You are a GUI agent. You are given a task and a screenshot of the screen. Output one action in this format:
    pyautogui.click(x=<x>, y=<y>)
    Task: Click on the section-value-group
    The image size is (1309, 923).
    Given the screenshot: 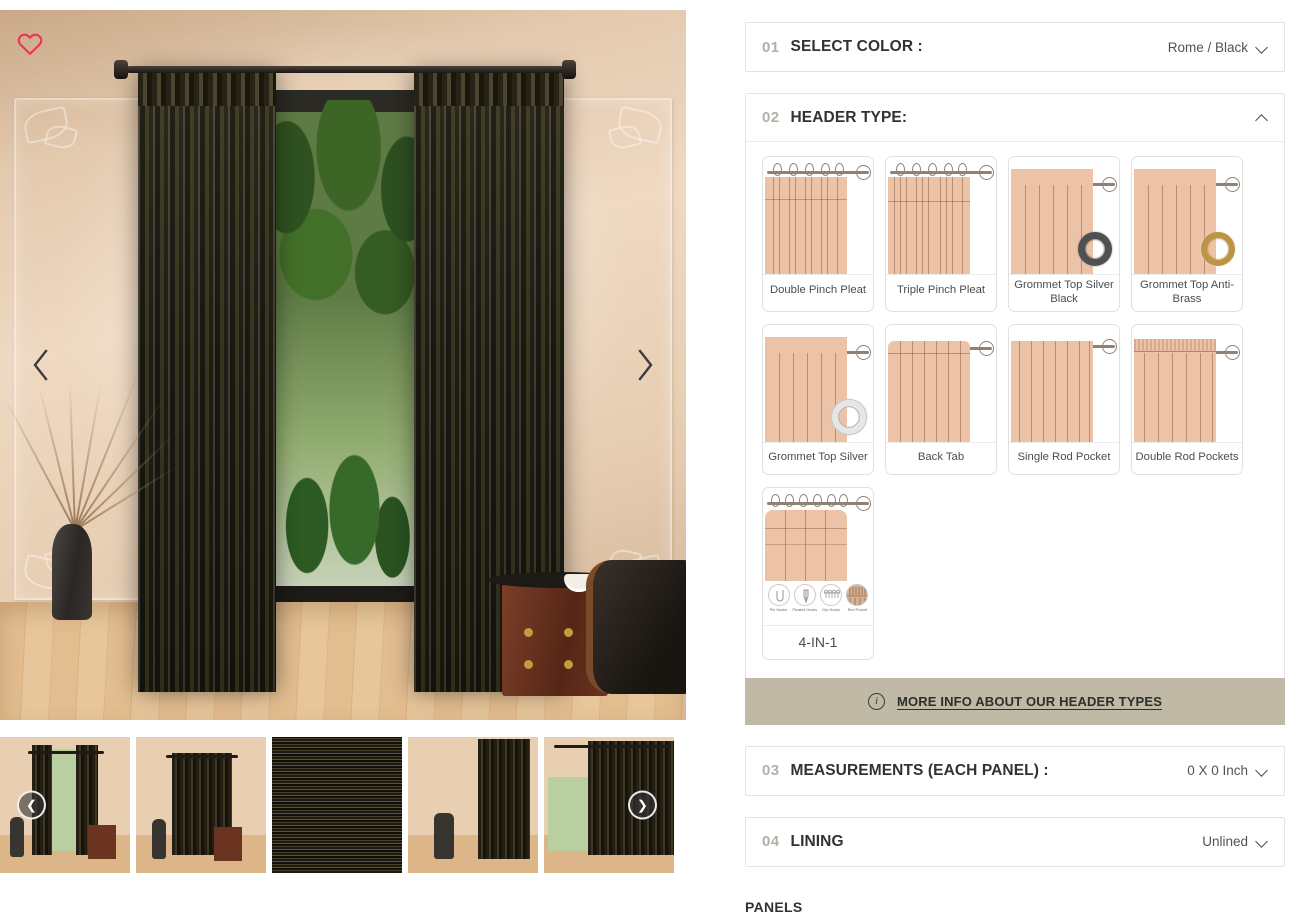 What is the action you would take?
    pyautogui.click(x=1262, y=117)
    